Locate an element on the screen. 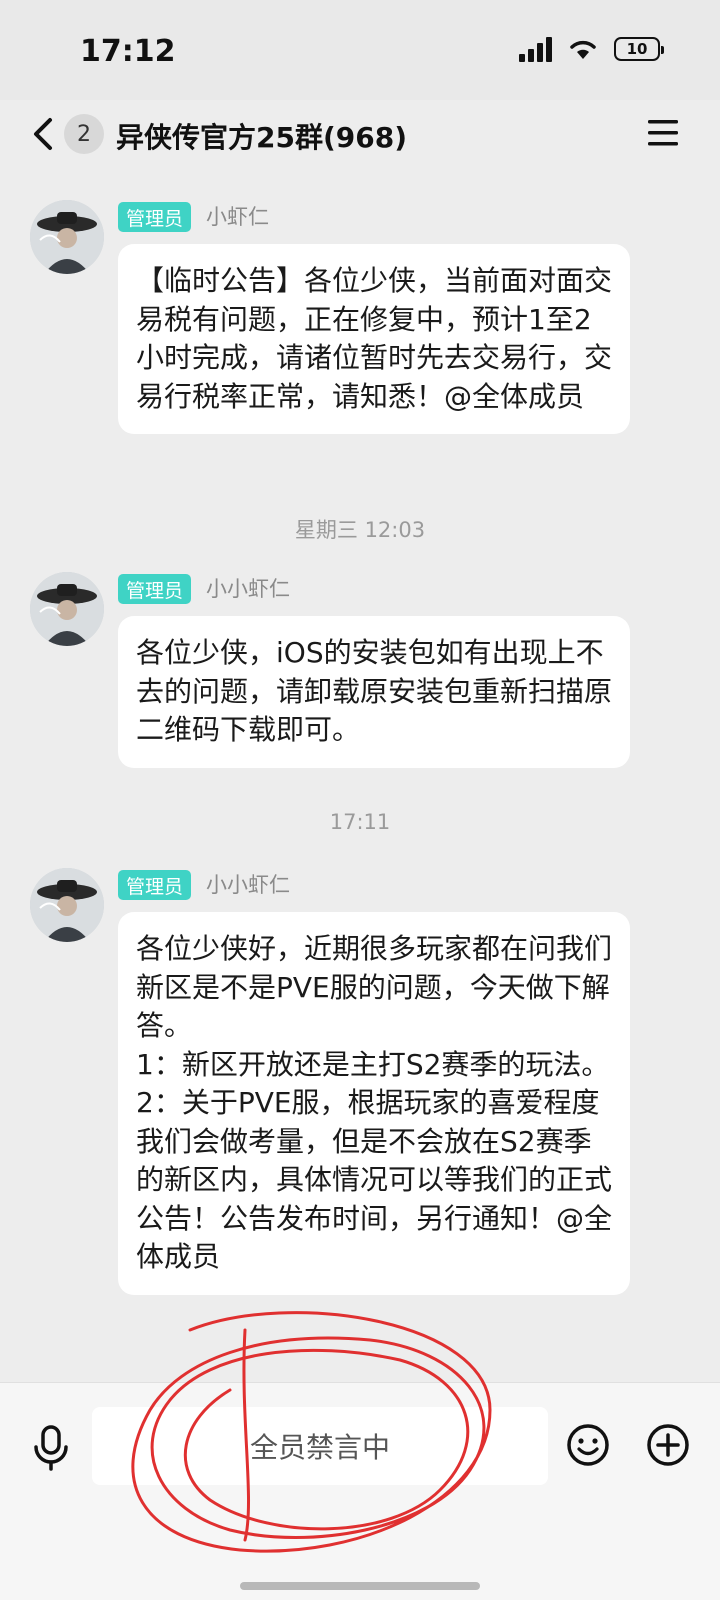 Image resolution: width=720 pixels, height=1600 pixels. signal-icon is located at coordinates (535, 49).